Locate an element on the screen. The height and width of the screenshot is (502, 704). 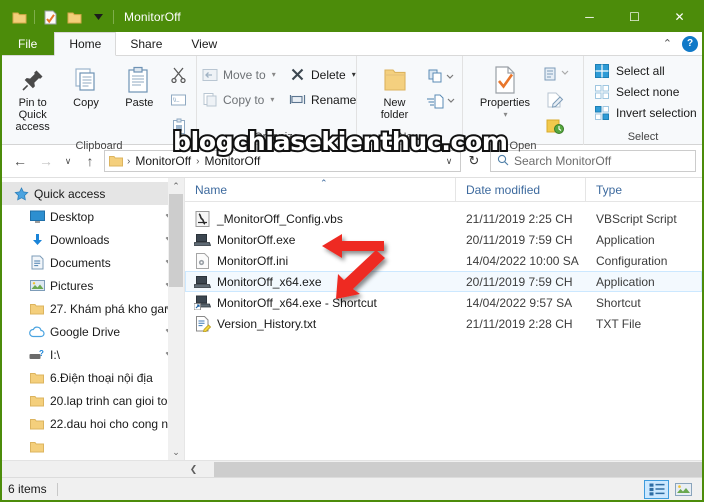
sidebar-item-drive-i: ? I:\ is located at coordinates (93, 354).